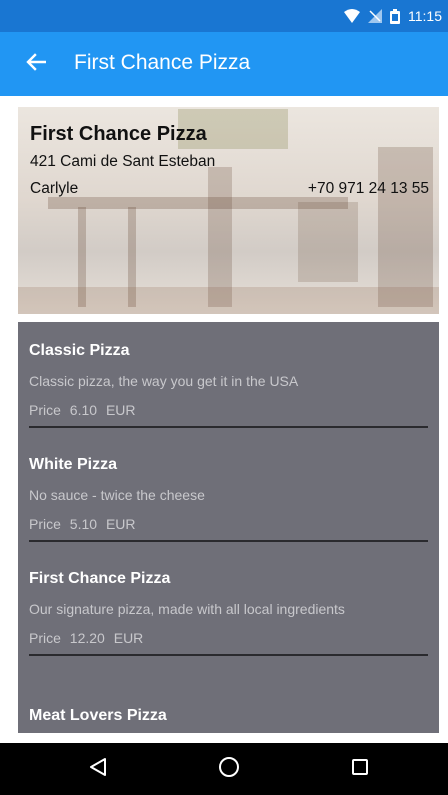  I want to click on nav-back-button, so click(98, 769).